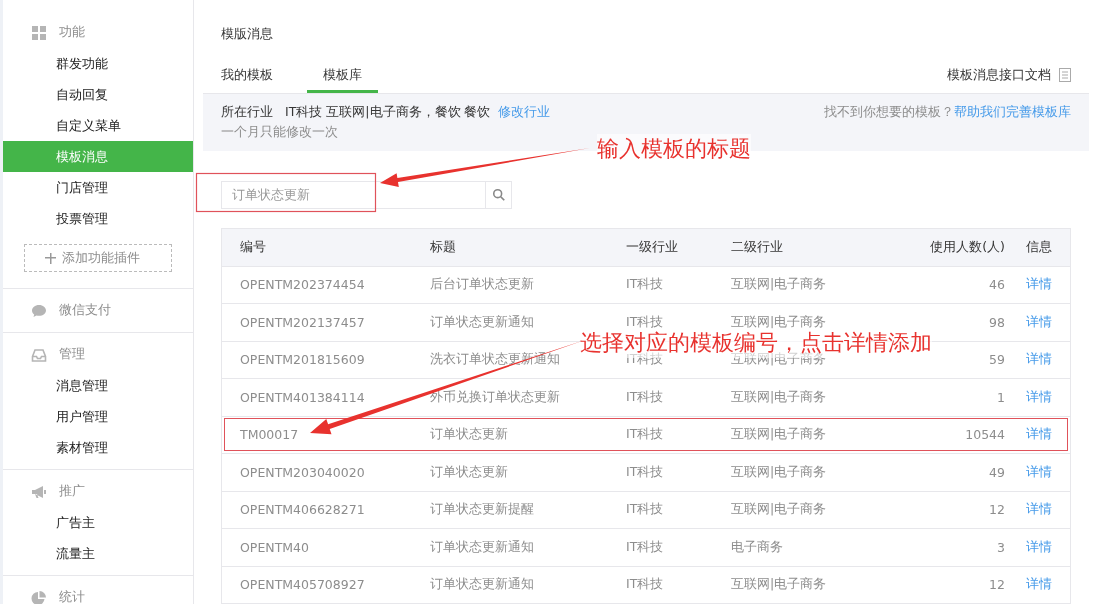 The image size is (1101, 604). What do you see at coordinates (353, 195) in the screenshot?
I see `search-field: 订单状态更新` at bounding box center [353, 195].